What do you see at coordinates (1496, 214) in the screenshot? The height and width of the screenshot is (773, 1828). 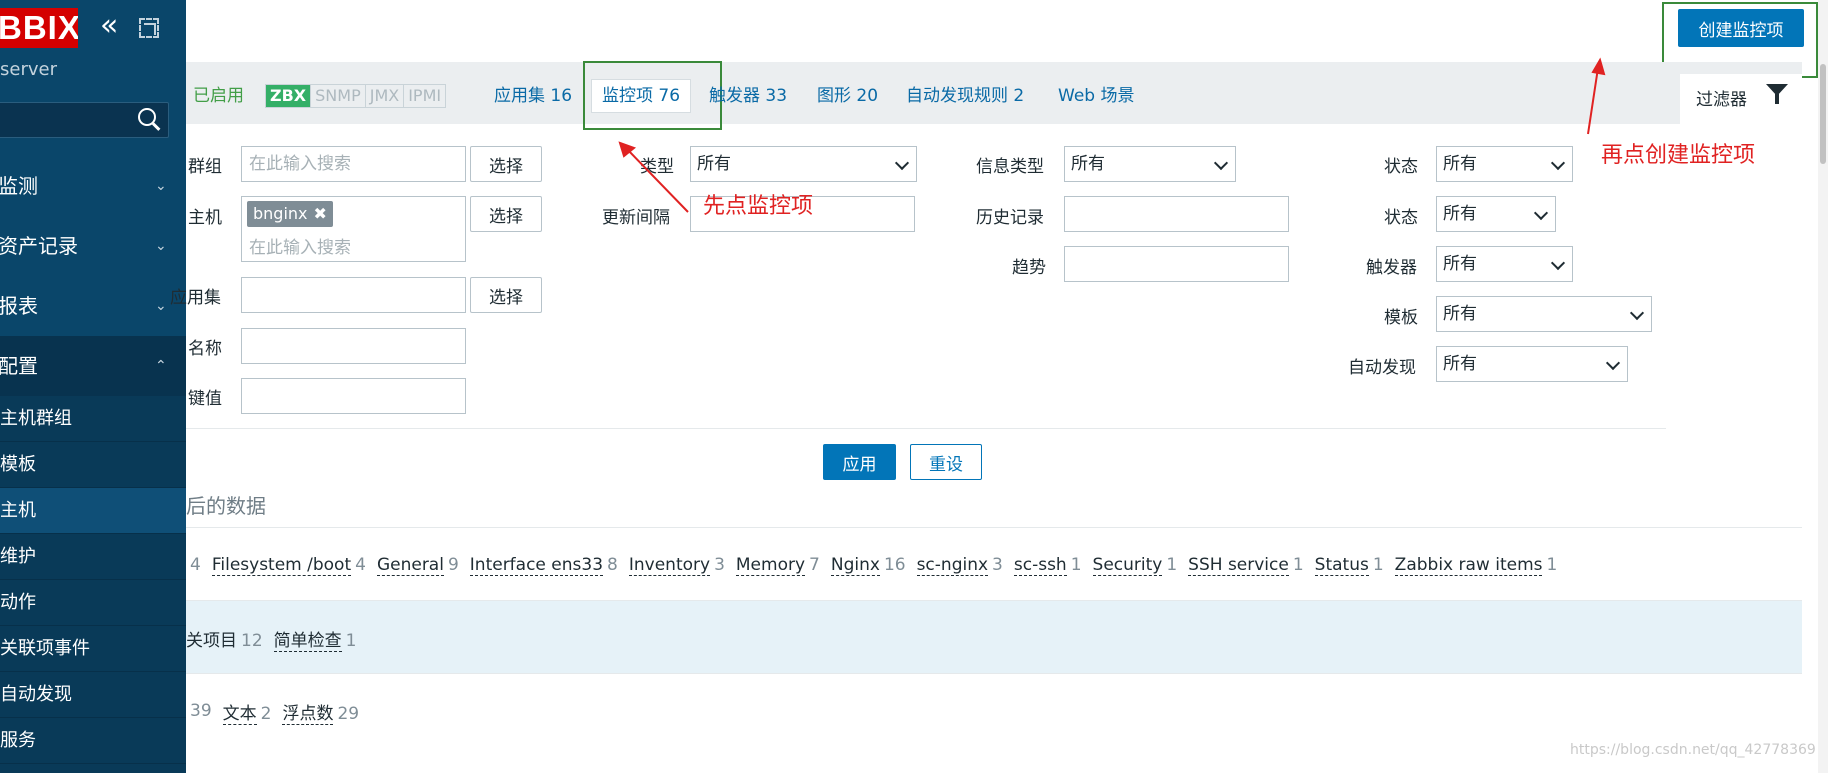 I see `status-select: 所有` at bounding box center [1496, 214].